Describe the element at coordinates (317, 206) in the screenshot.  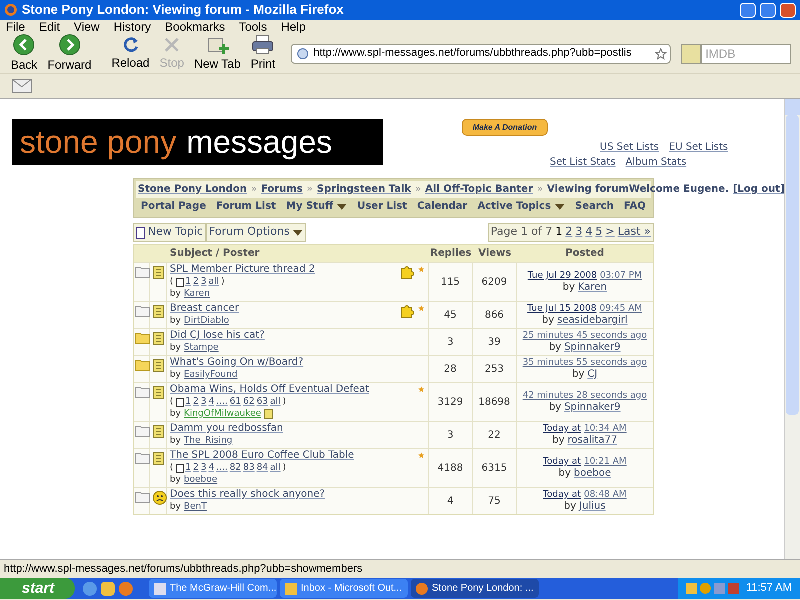
I see `nav-link: My Stuff` at that location.